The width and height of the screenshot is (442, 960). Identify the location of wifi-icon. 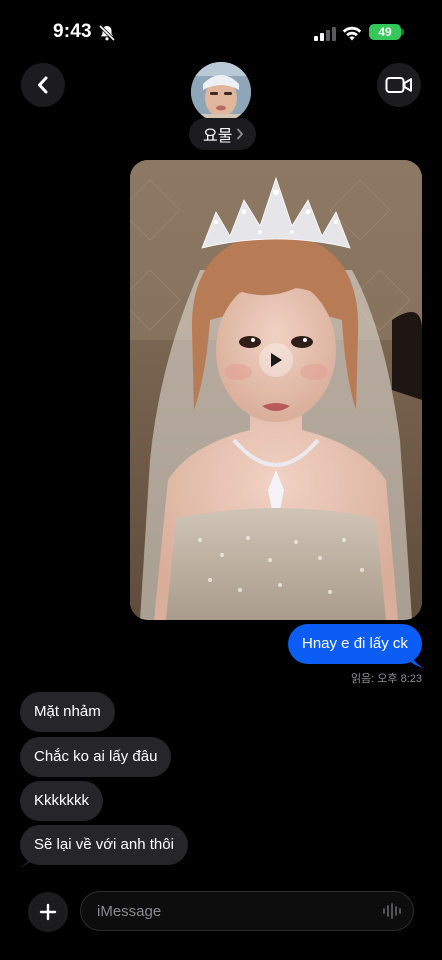
(352, 33).